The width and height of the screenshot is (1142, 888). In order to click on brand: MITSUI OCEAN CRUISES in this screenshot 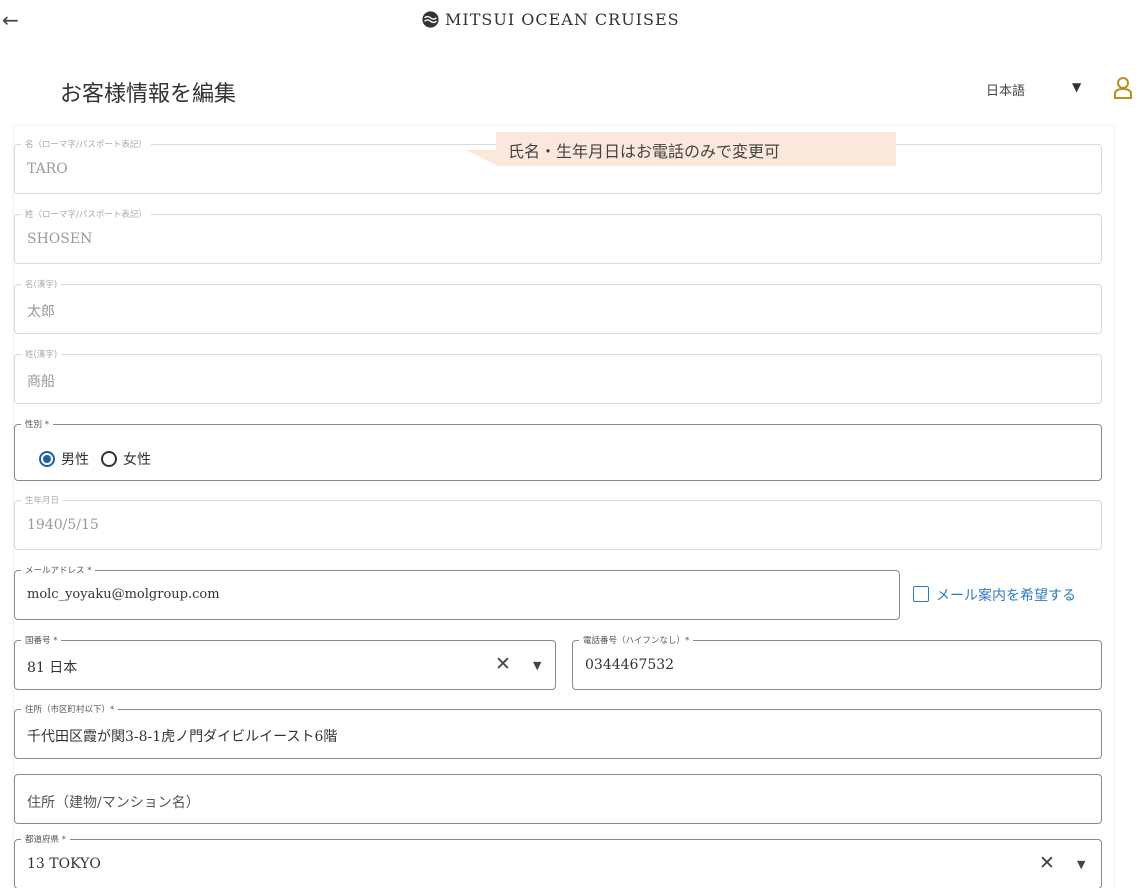, I will do `click(551, 19)`.